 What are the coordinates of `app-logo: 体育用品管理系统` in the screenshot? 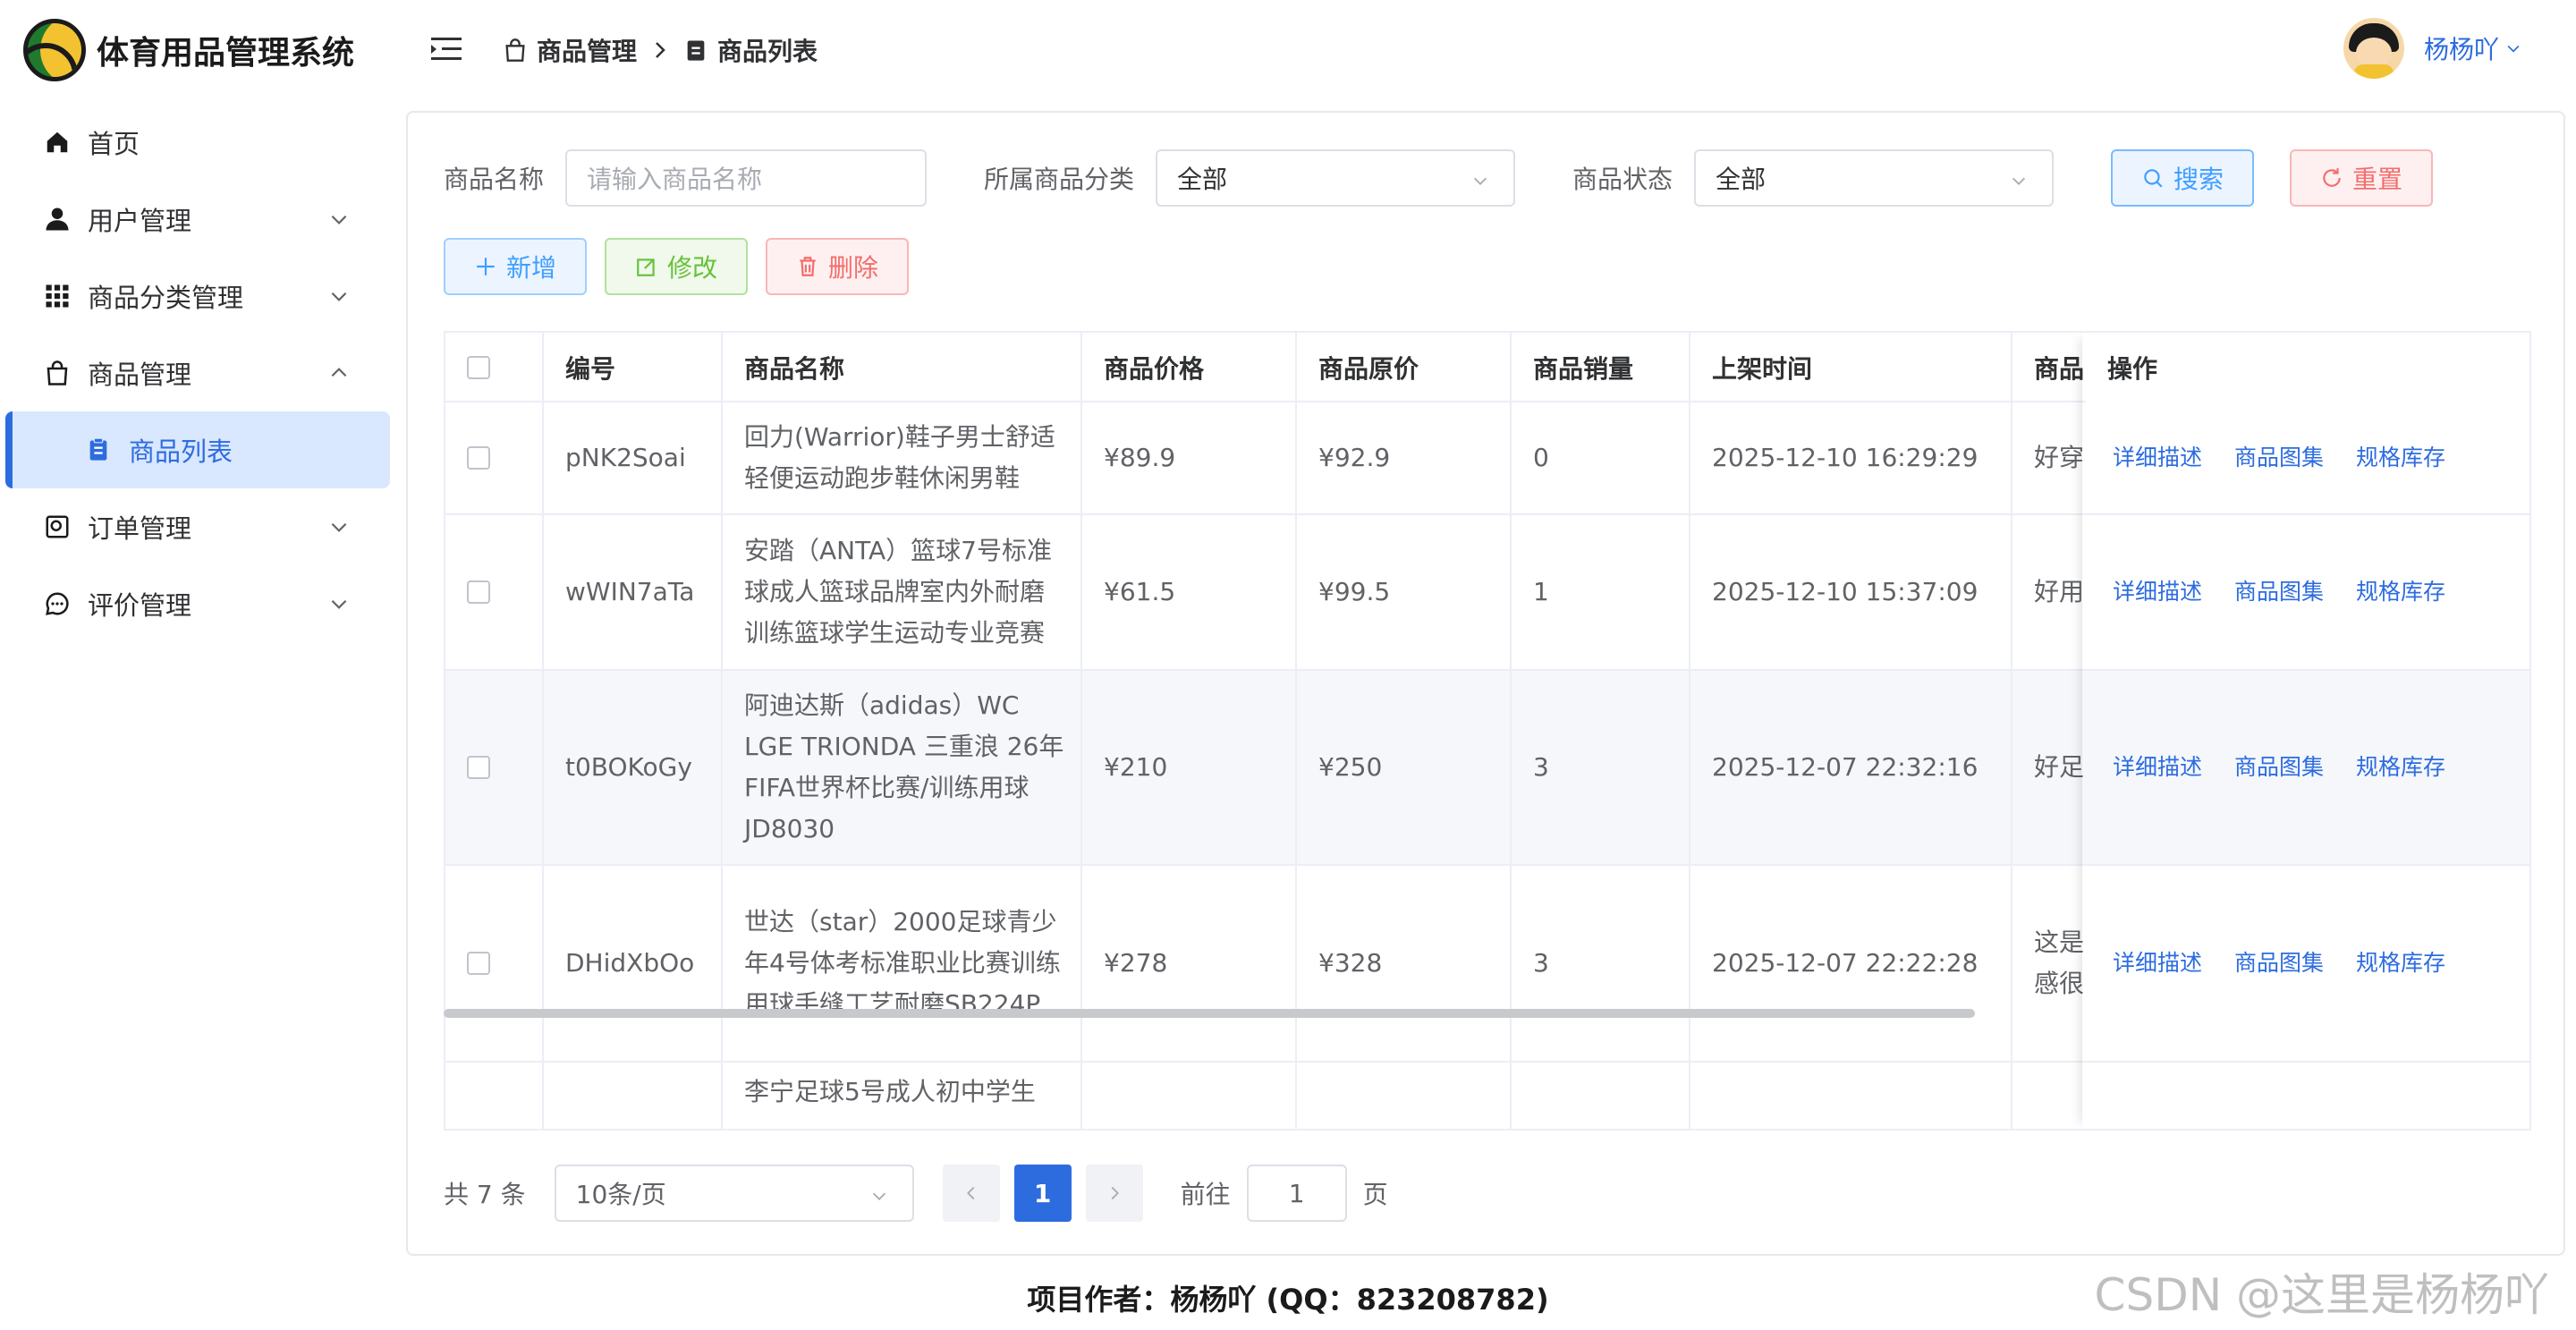 It's located at (188, 50).